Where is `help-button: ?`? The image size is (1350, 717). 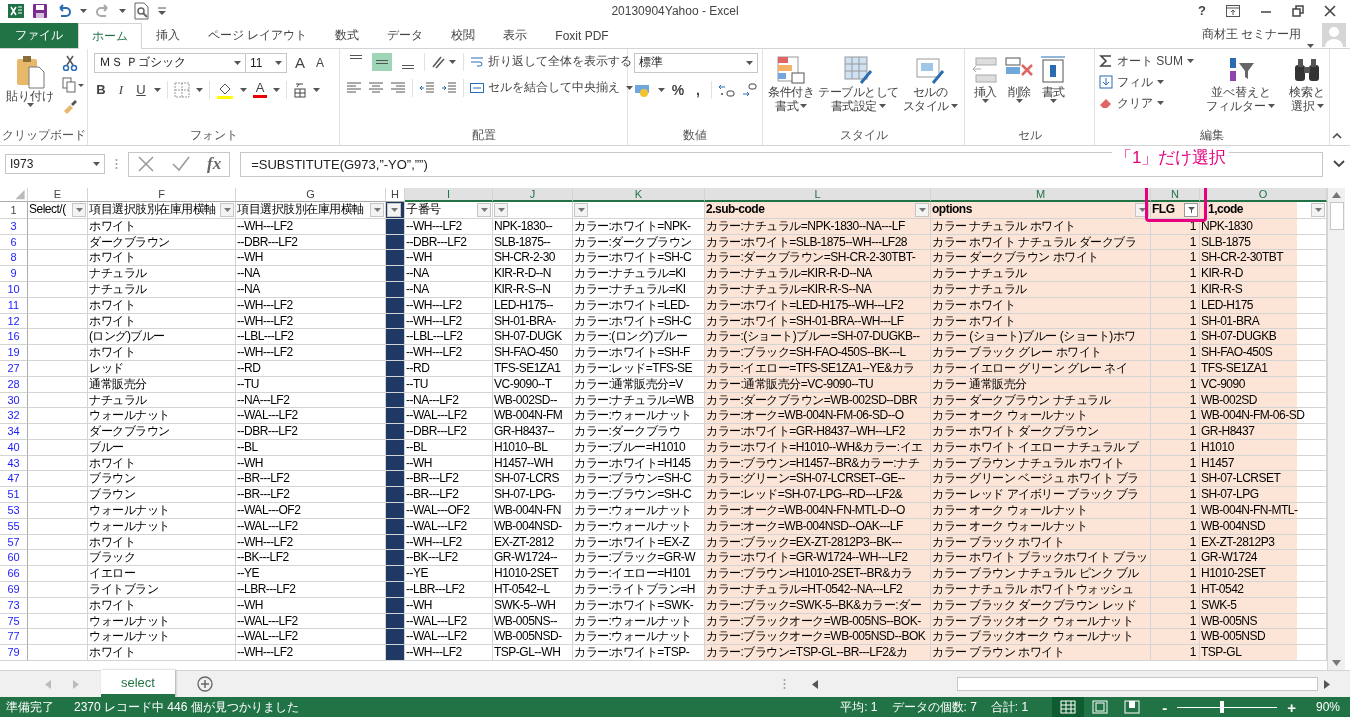
help-button: ? is located at coordinates (1202, 11).